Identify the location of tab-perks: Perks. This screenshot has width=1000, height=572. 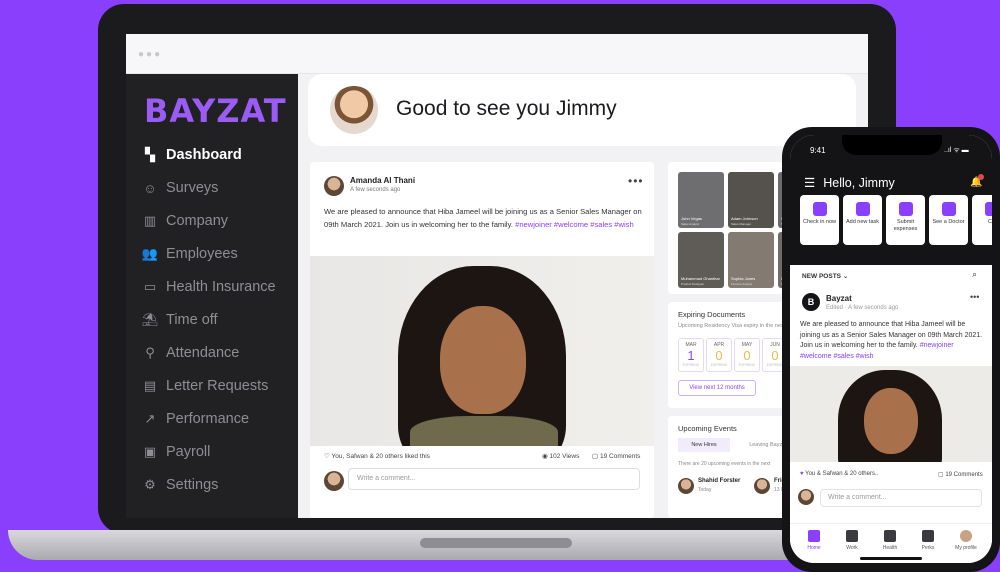
(928, 540).